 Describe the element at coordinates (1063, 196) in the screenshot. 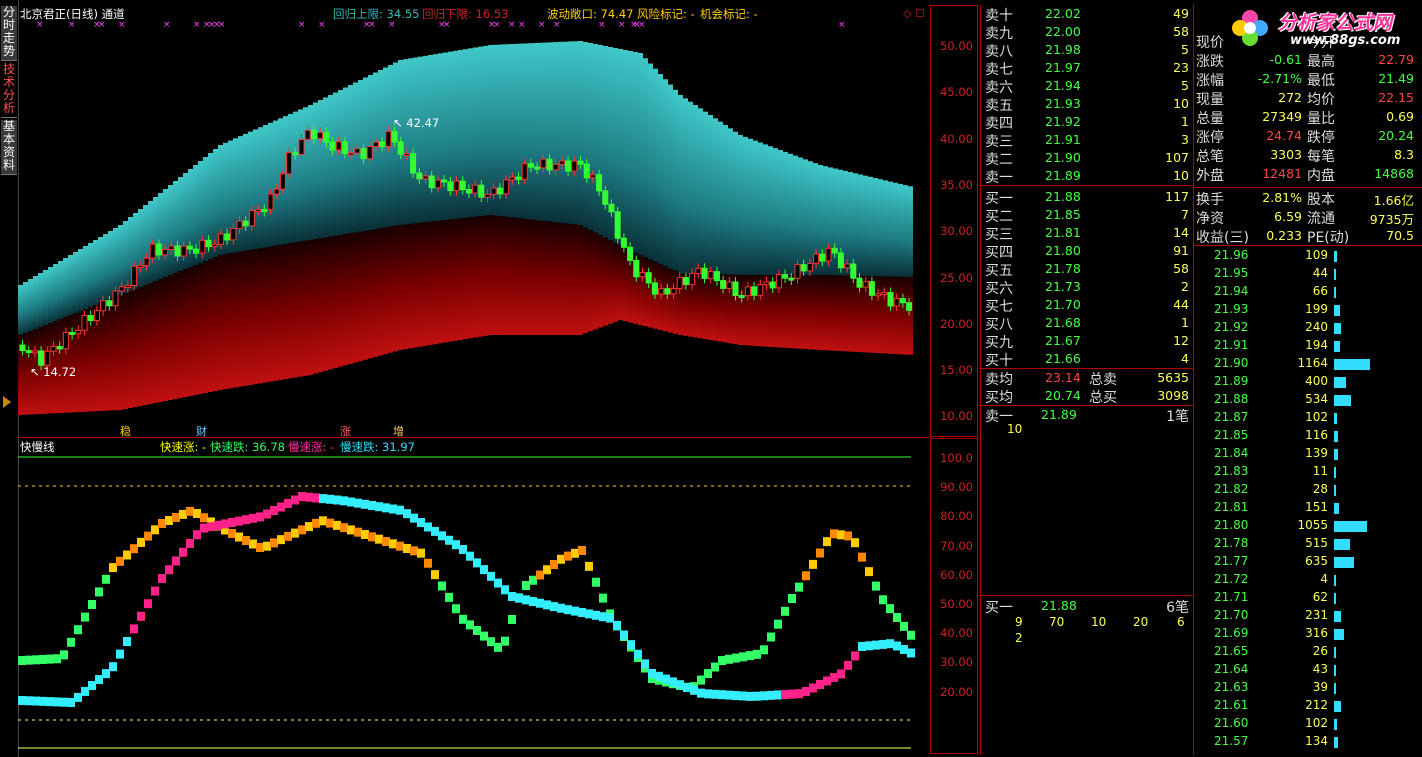

I see `bid-price: 21.88` at that location.